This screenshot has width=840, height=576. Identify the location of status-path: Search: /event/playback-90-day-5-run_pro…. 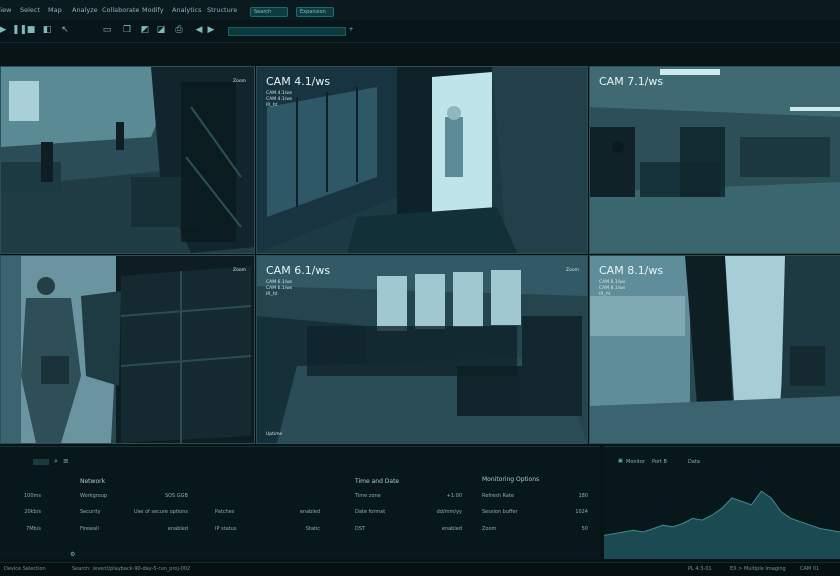
(131, 569).